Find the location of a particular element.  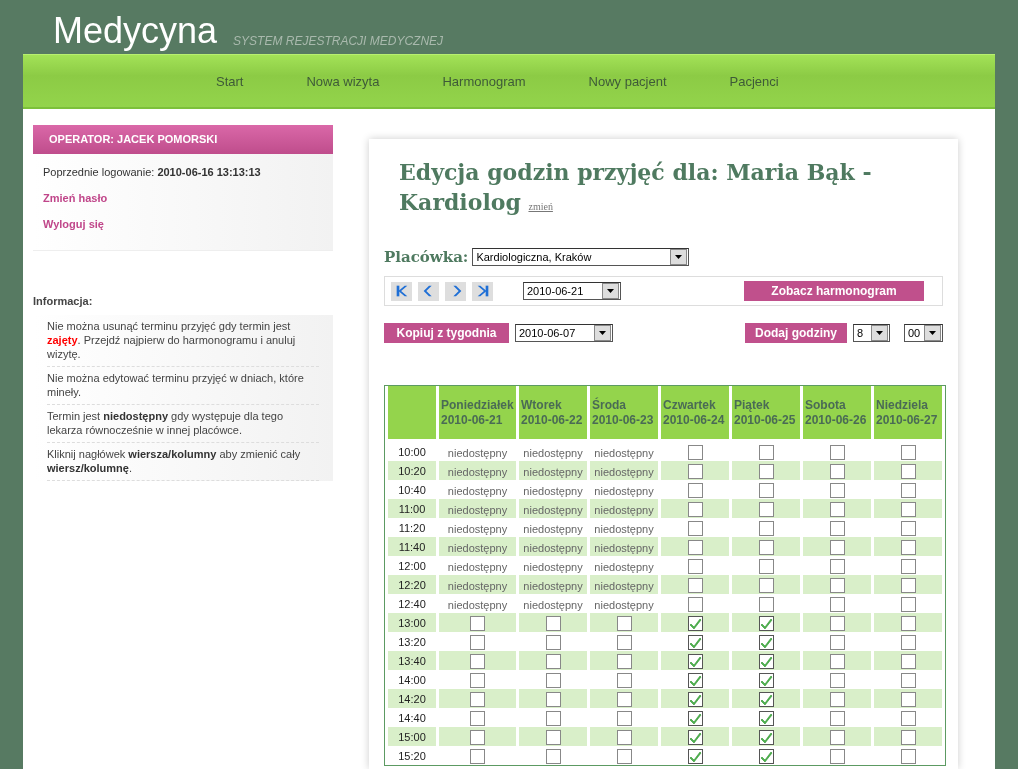

nav-link: Pacjenci is located at coordinates (754, 81).